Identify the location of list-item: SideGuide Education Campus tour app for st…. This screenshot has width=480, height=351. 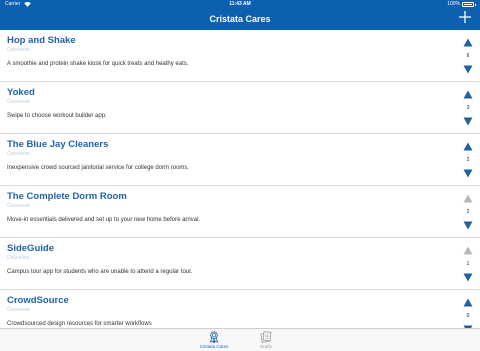
(240, 264).